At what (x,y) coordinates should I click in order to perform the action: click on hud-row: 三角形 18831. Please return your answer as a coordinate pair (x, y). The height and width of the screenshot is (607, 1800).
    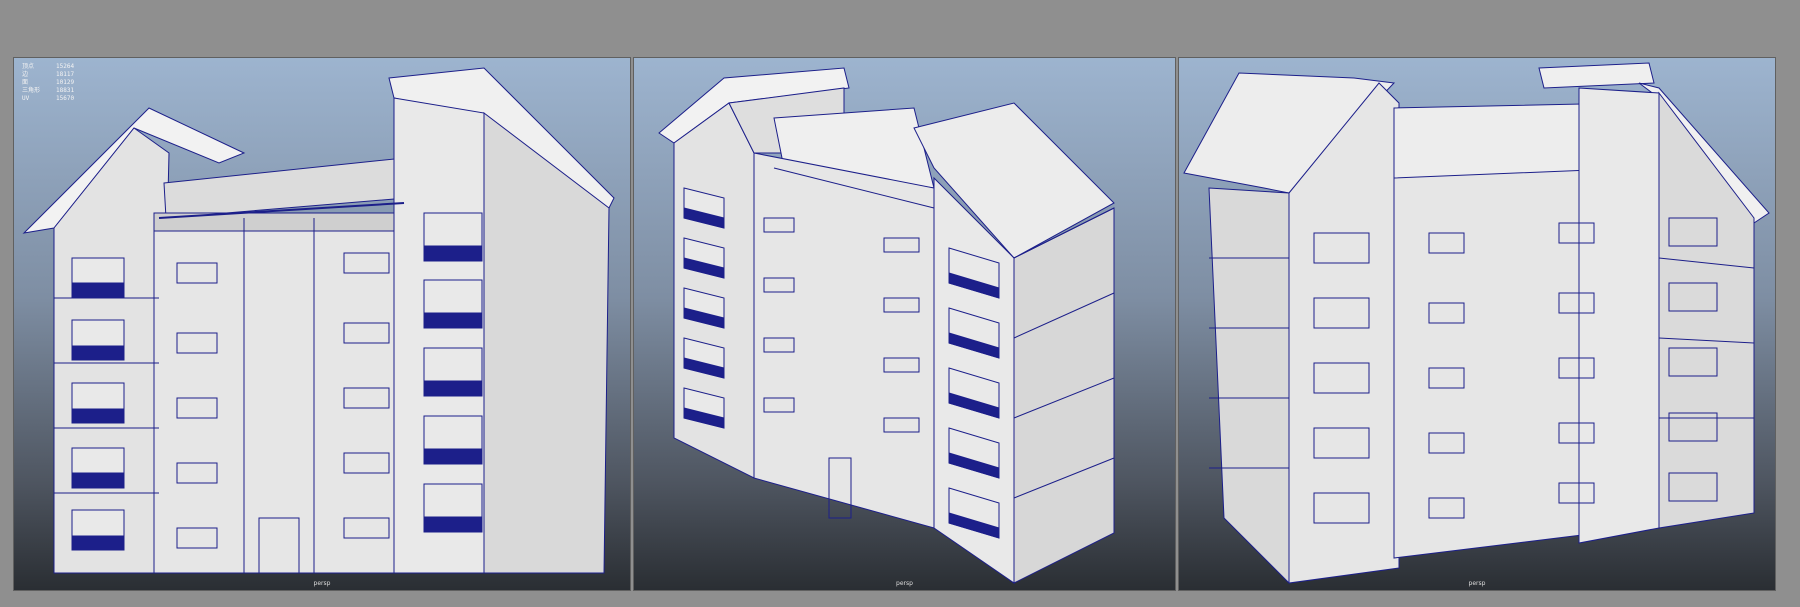
    Looking at the image, I should click on (48, 90).